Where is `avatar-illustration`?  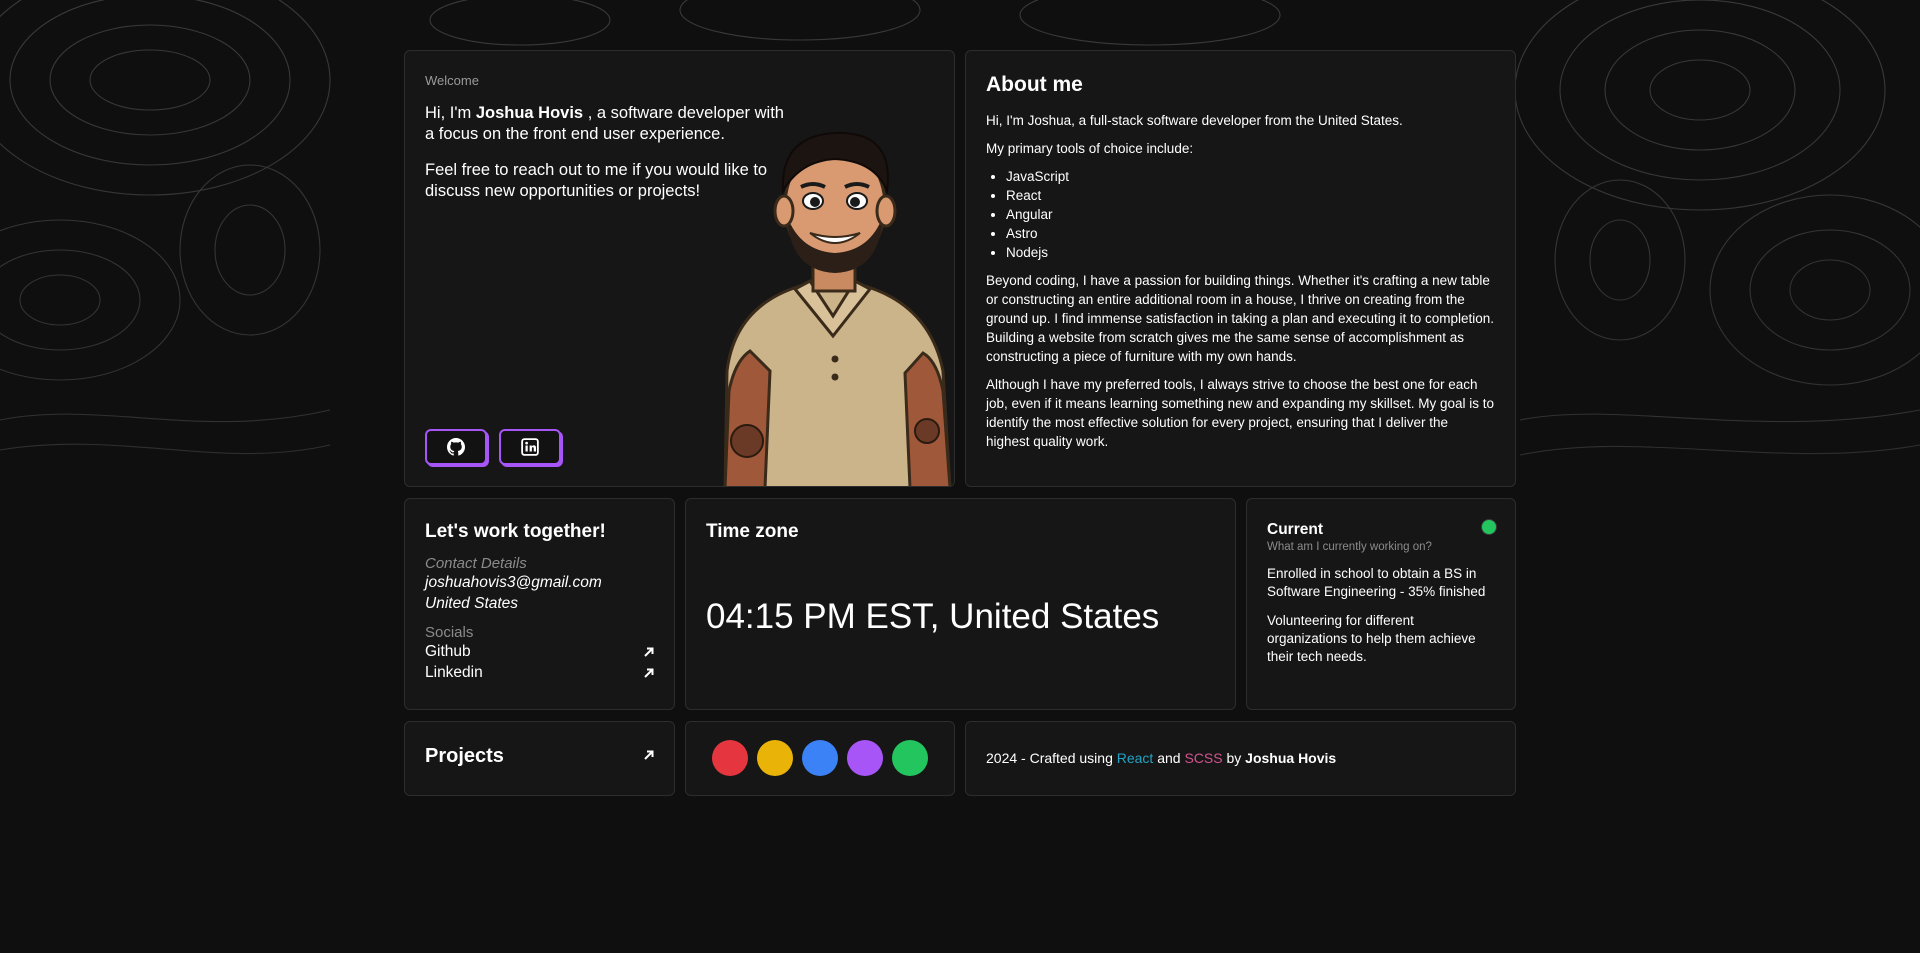
avatar-illustration is located at coordinates (837, 308).